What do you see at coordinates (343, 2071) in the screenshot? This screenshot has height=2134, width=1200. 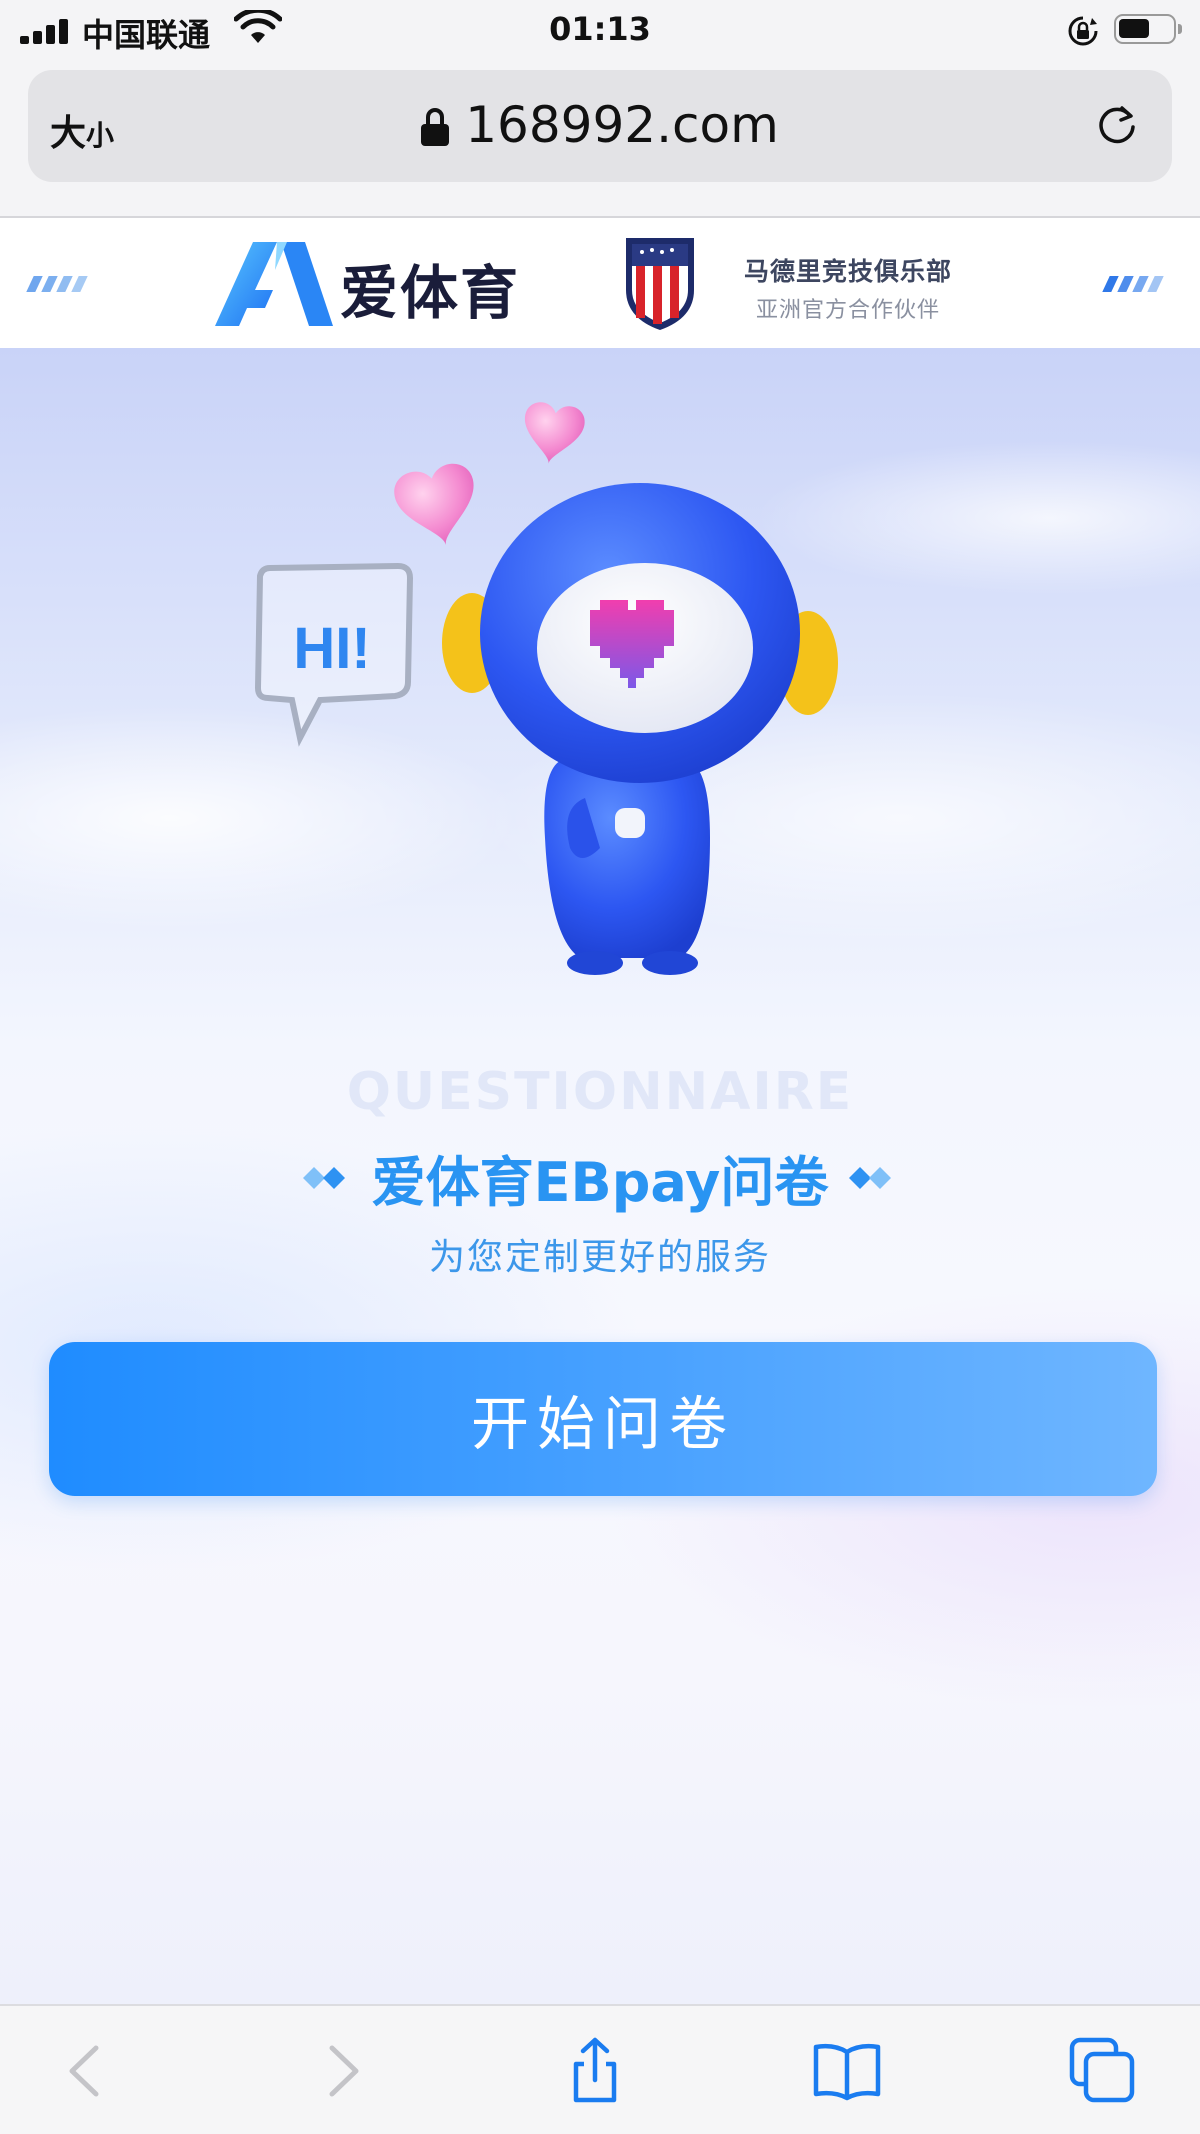 I see `forward-icon` at bounding box center [343, 2071].